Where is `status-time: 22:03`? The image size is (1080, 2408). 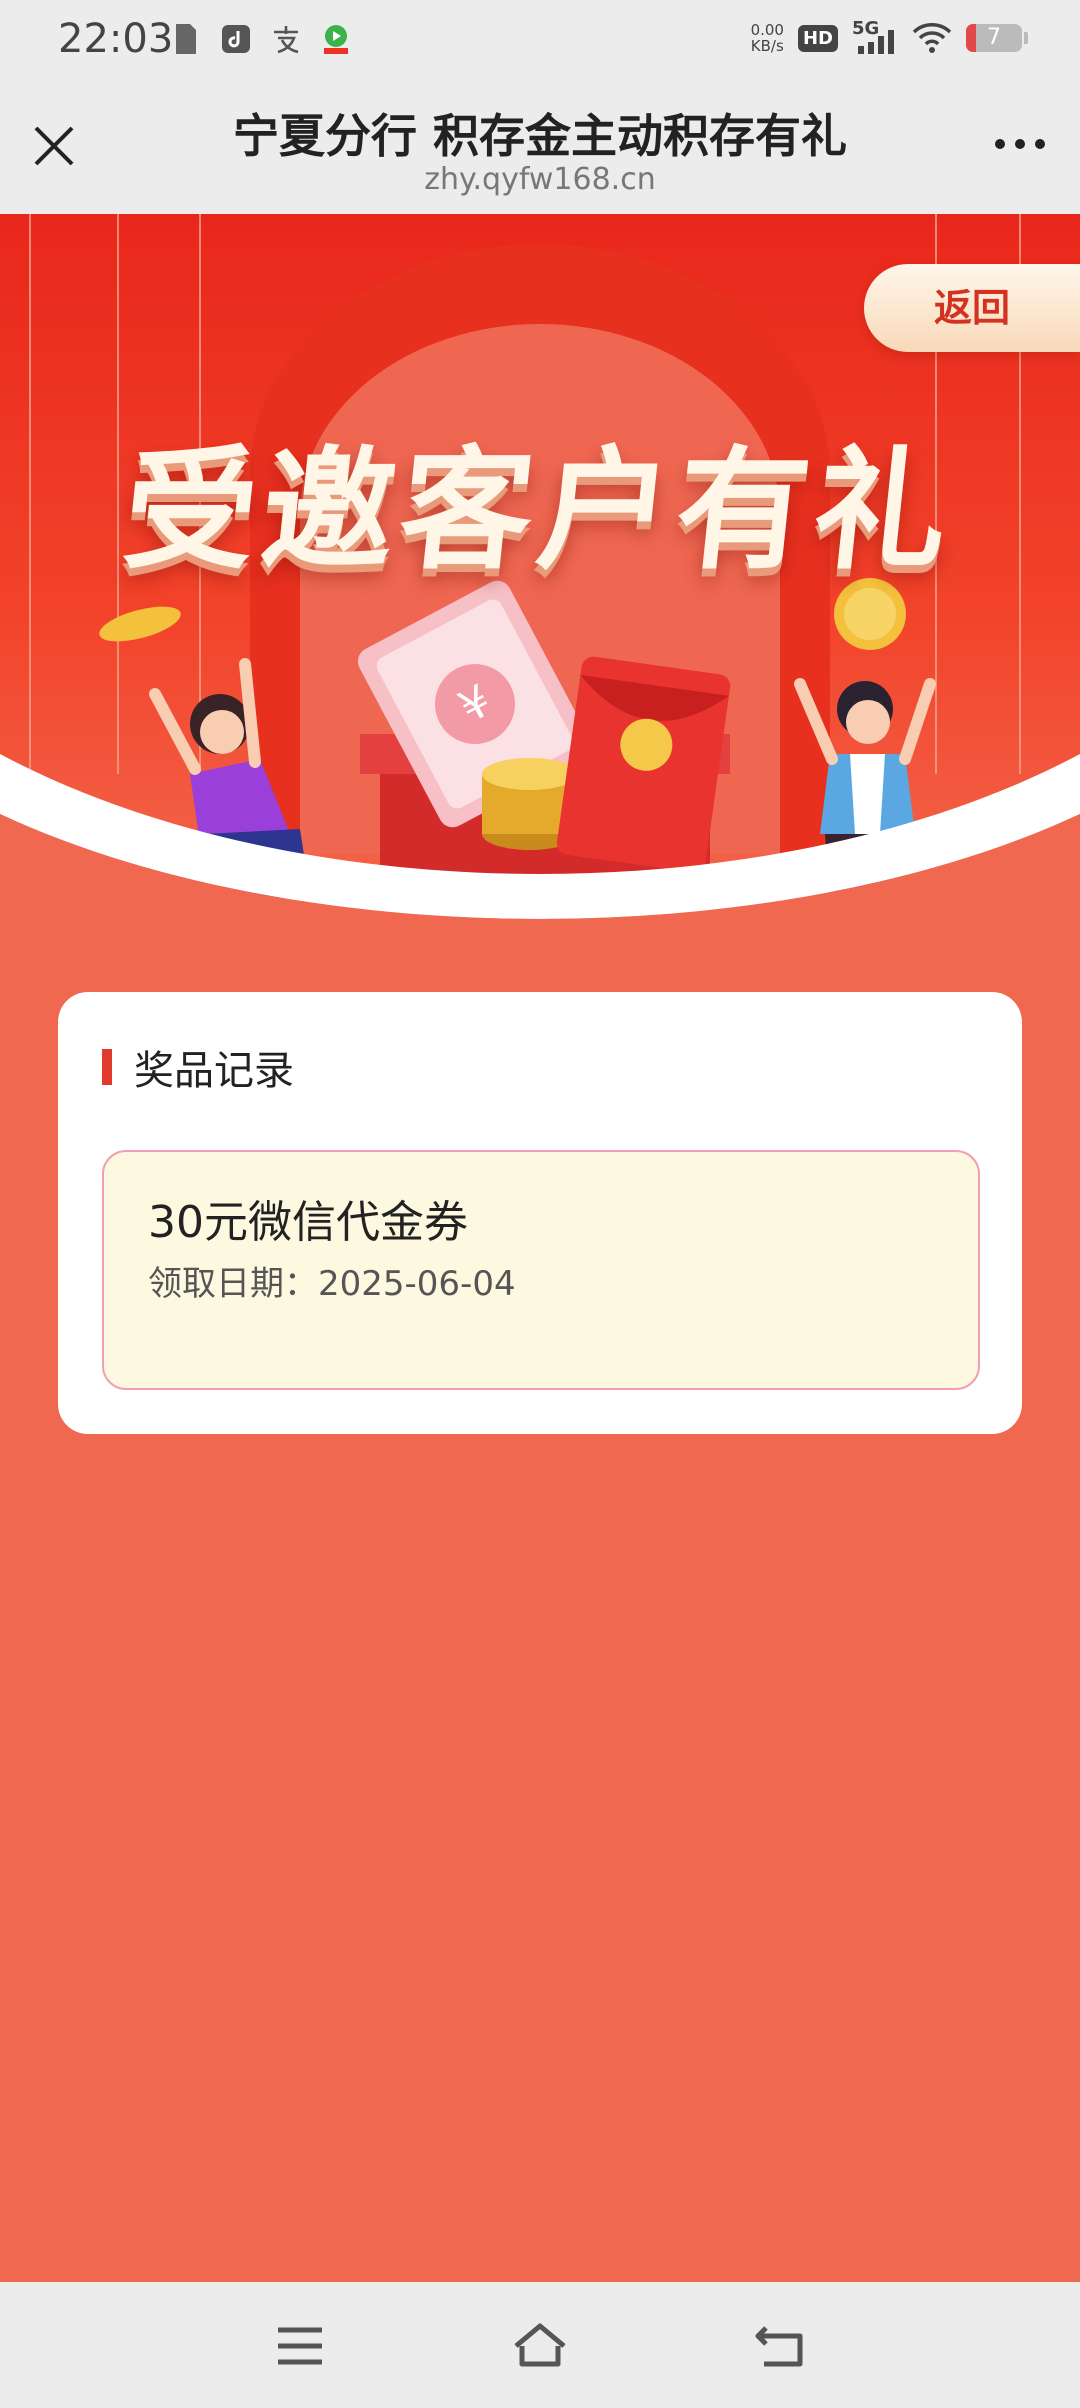 status-time: 22:03 is located at coordinates (116, 39).